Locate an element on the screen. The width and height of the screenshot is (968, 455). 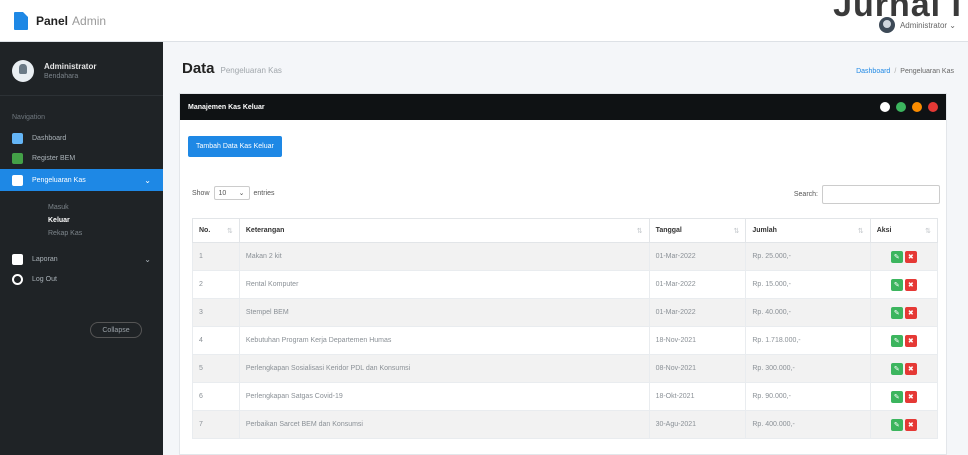
brand: Panel Admin is located at coordinates (60, 21).